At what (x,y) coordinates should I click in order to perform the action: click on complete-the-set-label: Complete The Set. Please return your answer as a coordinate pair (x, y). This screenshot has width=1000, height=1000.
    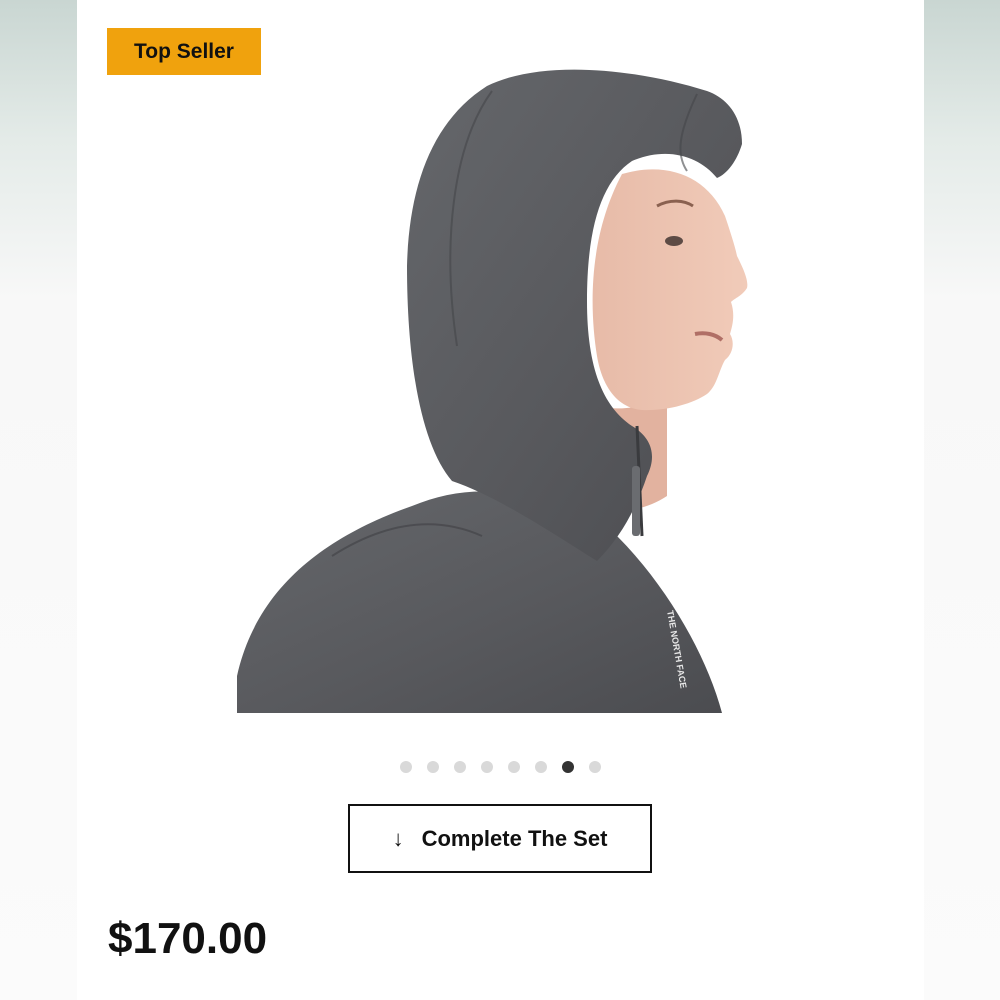
    Looking at the image, I should click on (514, 838).